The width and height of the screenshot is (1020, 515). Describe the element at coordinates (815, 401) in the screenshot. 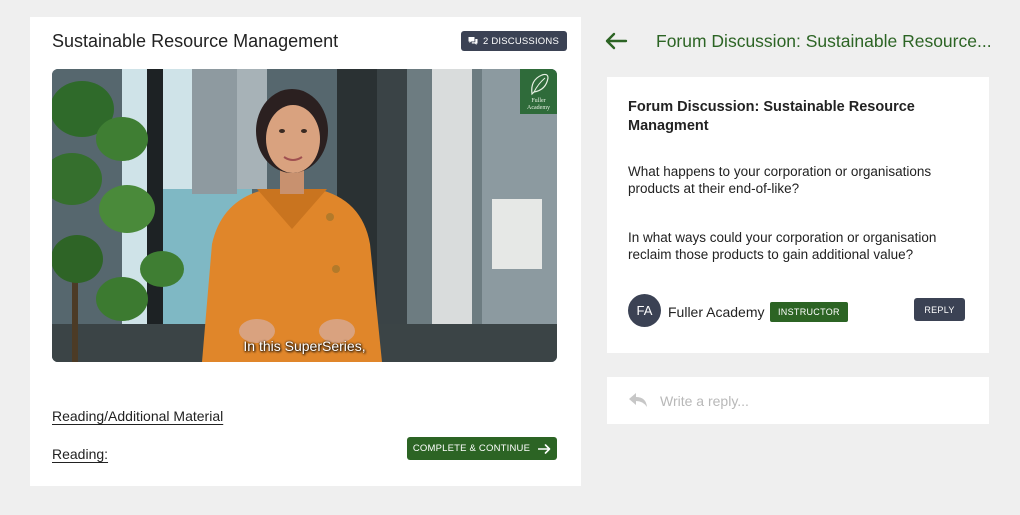

I see `reply-input` at that location.